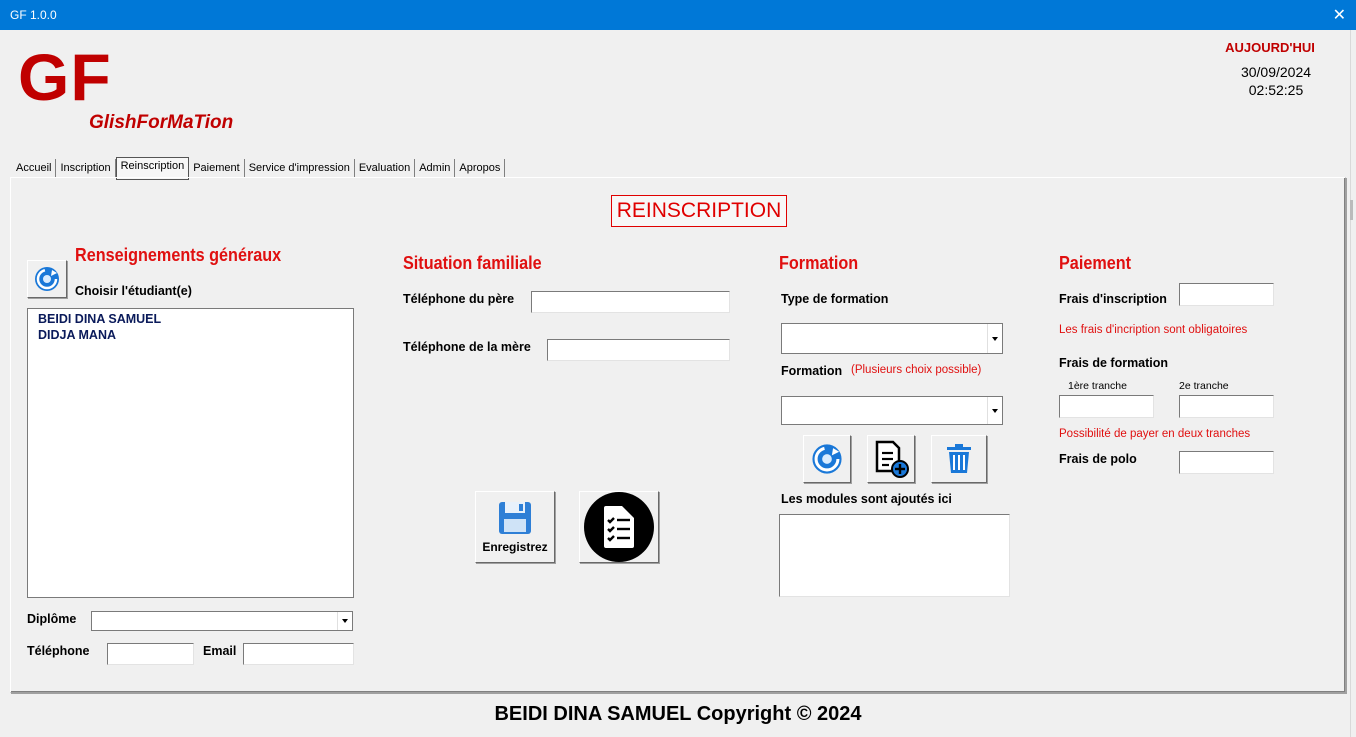  Describe the element at coordinates (515, 547) in the screenshot. I see `save-label: Enregistrez` at that location.